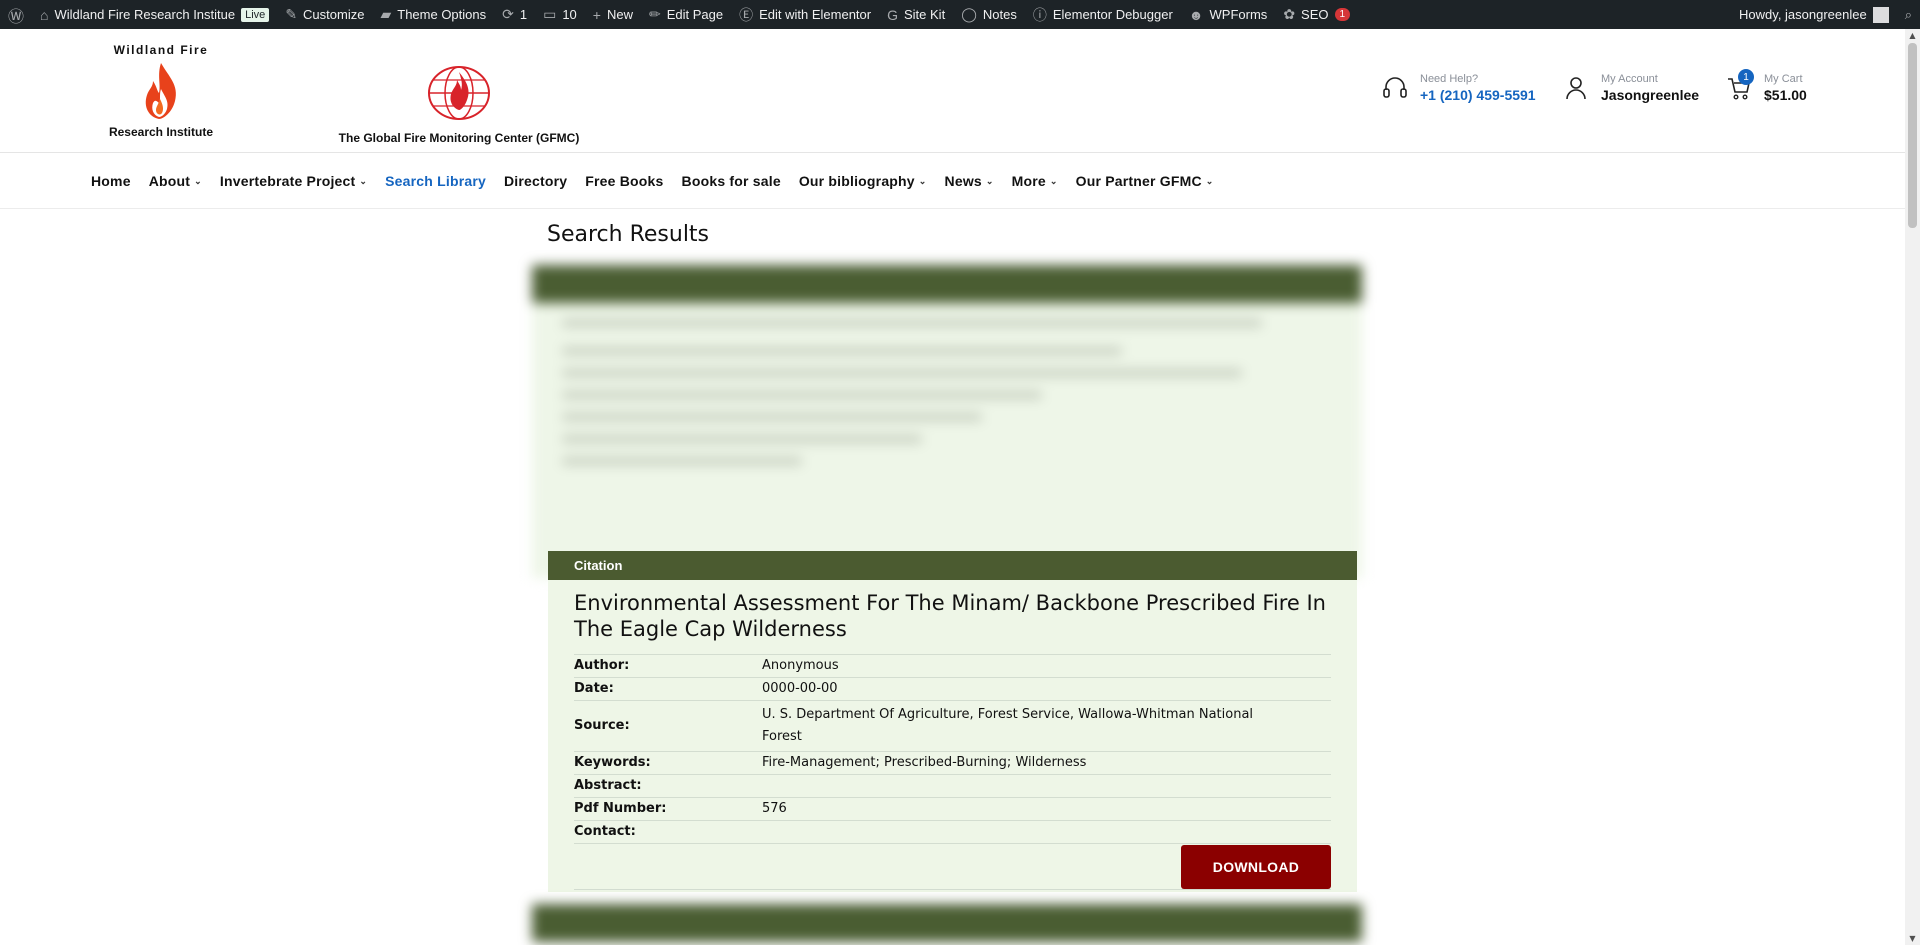 This screenshot has height=945, width=1920. I want to click on table-row: Date: 0000-00-00, so click(952, 689).